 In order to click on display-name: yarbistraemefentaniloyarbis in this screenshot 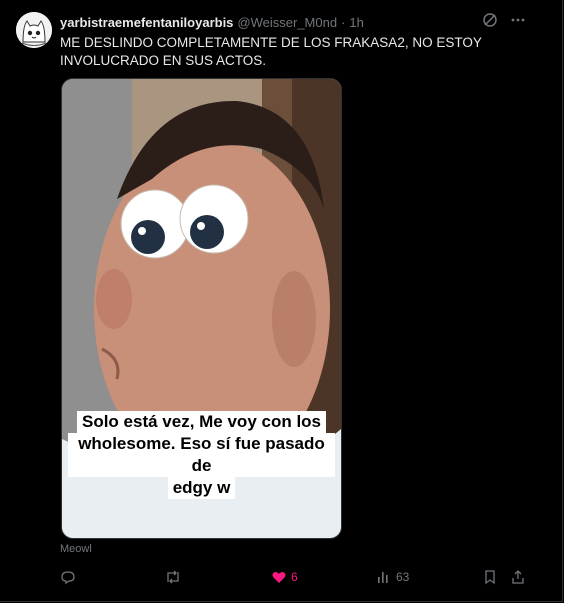, I will do `click(146, 22)`.